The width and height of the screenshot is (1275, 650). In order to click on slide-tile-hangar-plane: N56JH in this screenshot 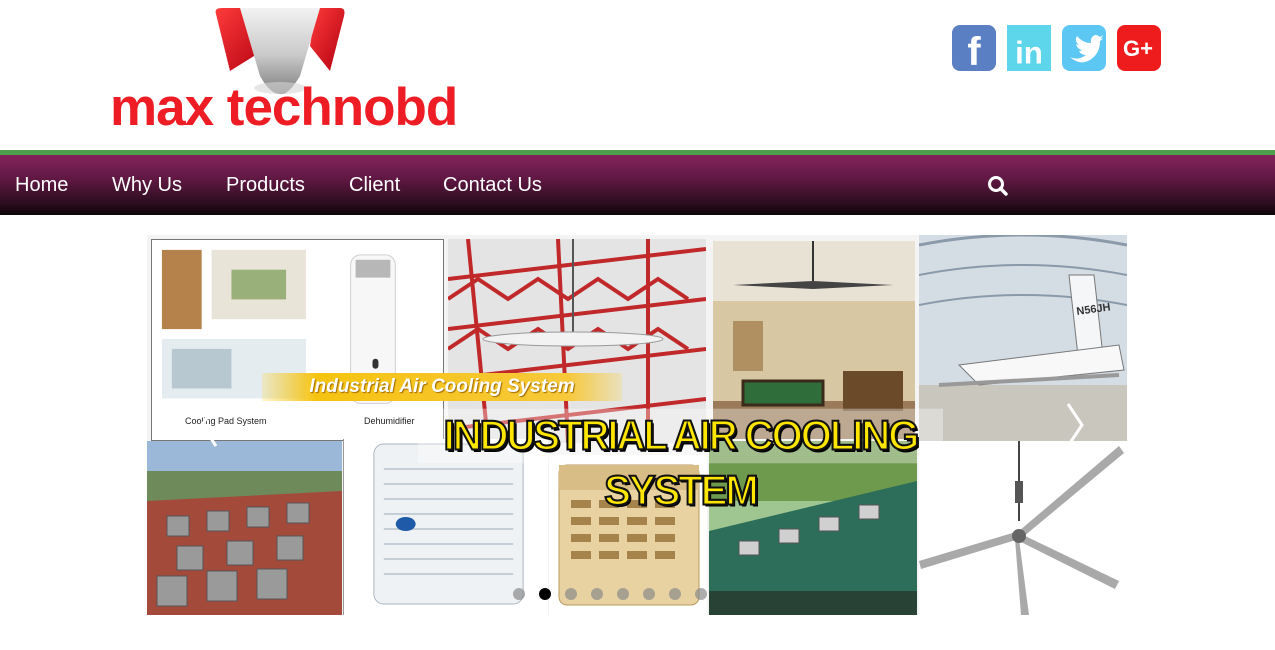, I will do `click(1023, 338)`.